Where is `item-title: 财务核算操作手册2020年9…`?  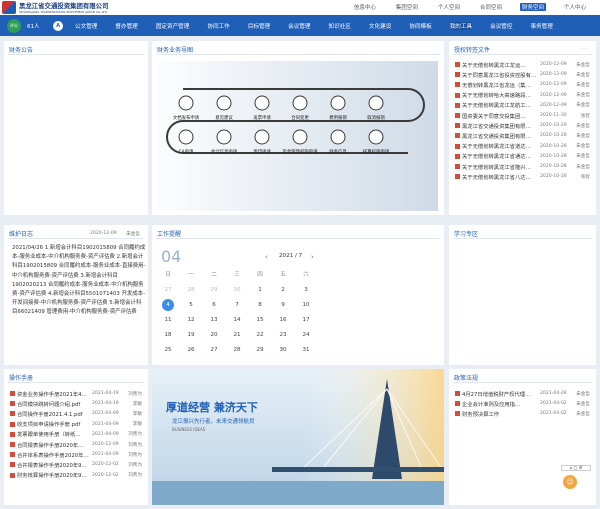 item-title: 财务核算操作手册2020年9… is located at coordinates (54, 475).